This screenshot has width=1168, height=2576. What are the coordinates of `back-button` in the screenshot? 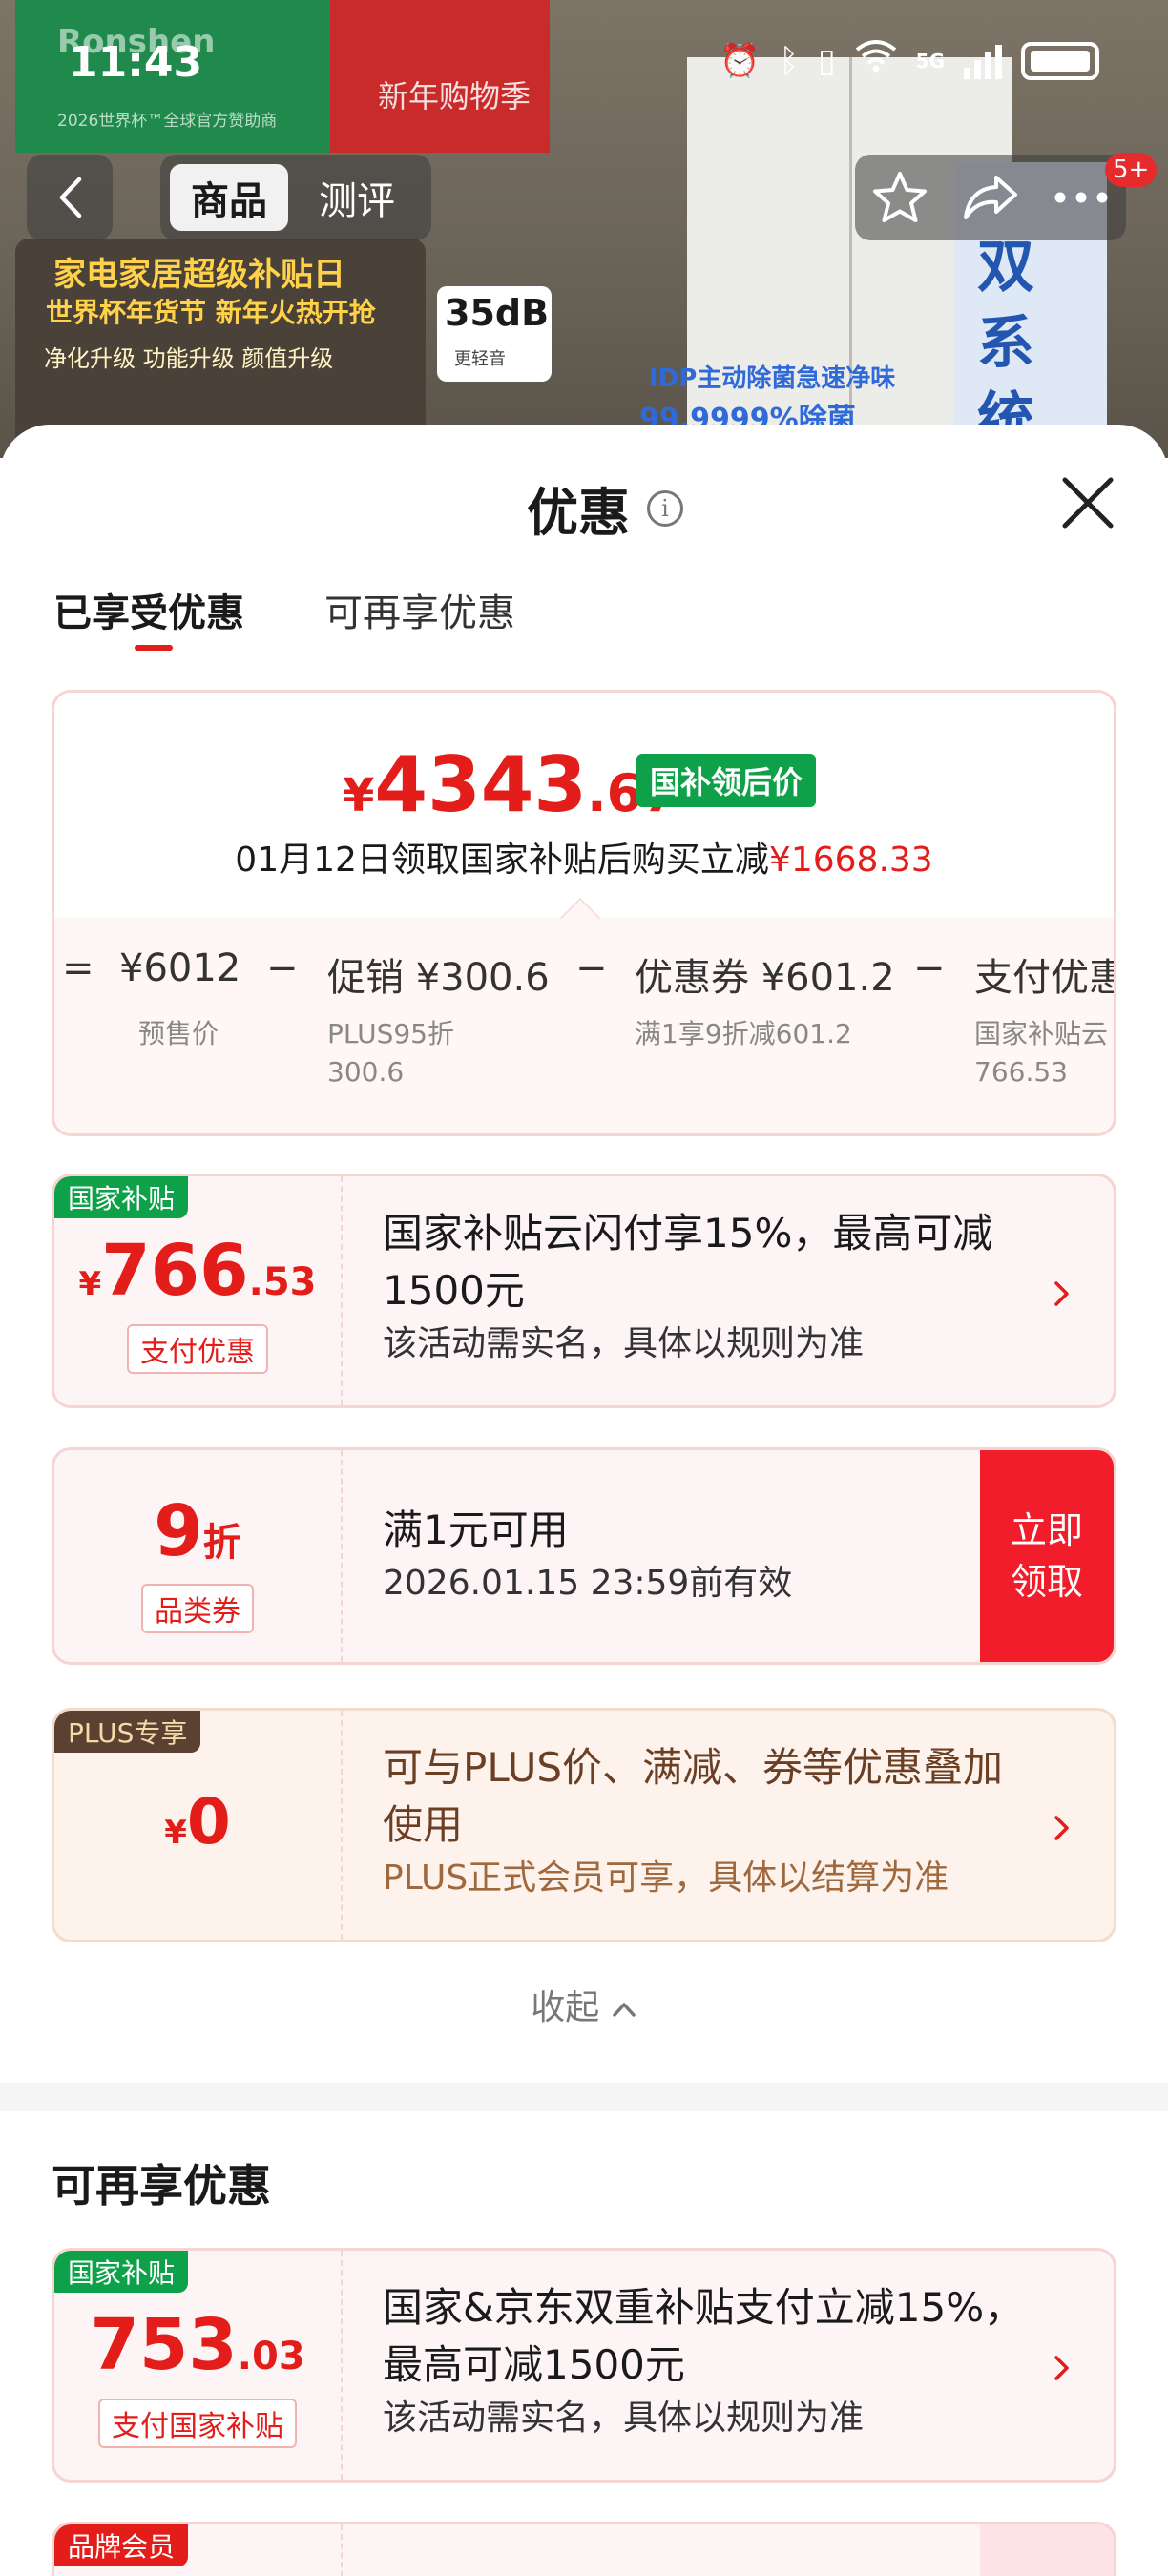 It's located at (70, 197).